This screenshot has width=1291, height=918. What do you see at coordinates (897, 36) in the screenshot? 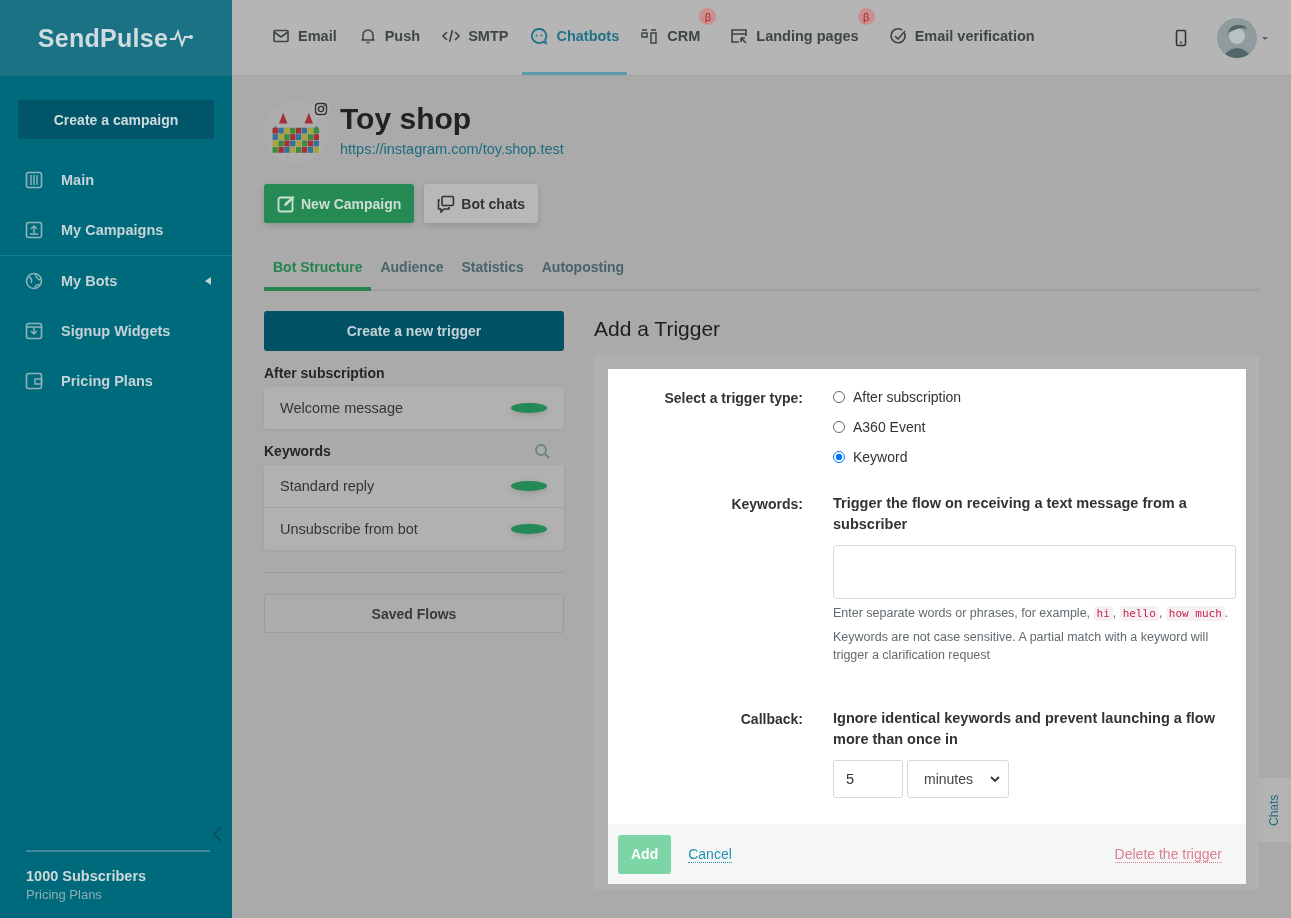
I see `check-circle-icon` at bounding box center [897, 36].